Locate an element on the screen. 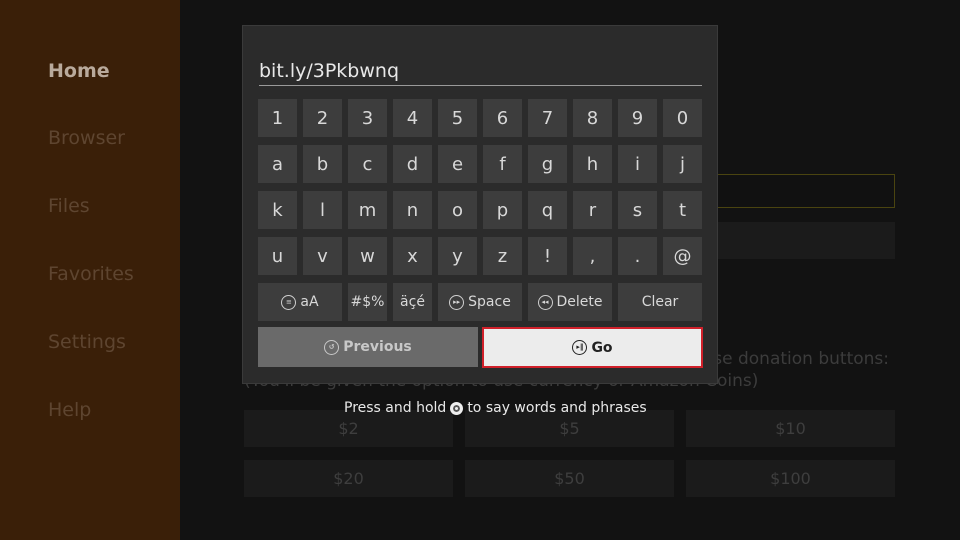 This screenshot has height=540, width=960. sidebar-item-files: Files is located at coordinates (69, 206).